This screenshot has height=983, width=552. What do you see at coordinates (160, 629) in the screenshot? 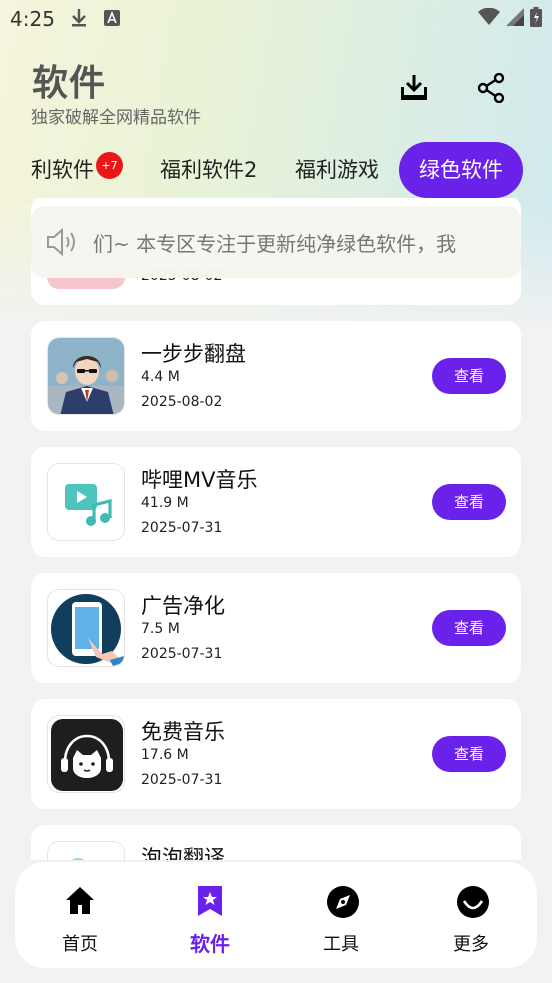
I see `item-size: 7.5 M` at bounding box center [160, 629].